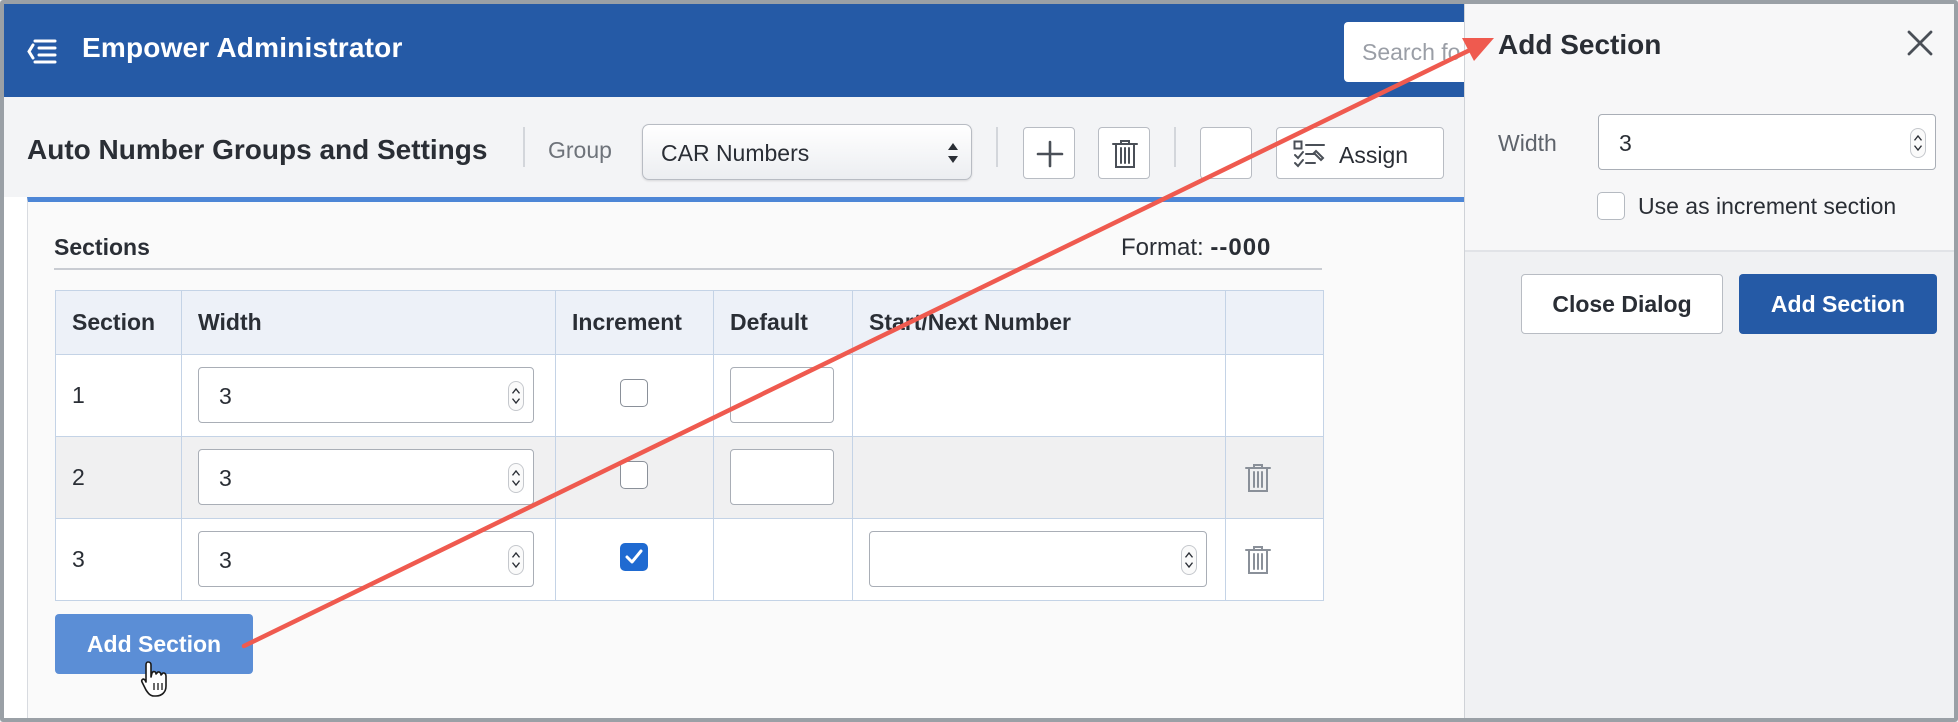  What do you see at coordinates (1622, 304) in the screenshot?
I see `close-dialog-button: Close Dialog` at bounding box center [1622, 304].